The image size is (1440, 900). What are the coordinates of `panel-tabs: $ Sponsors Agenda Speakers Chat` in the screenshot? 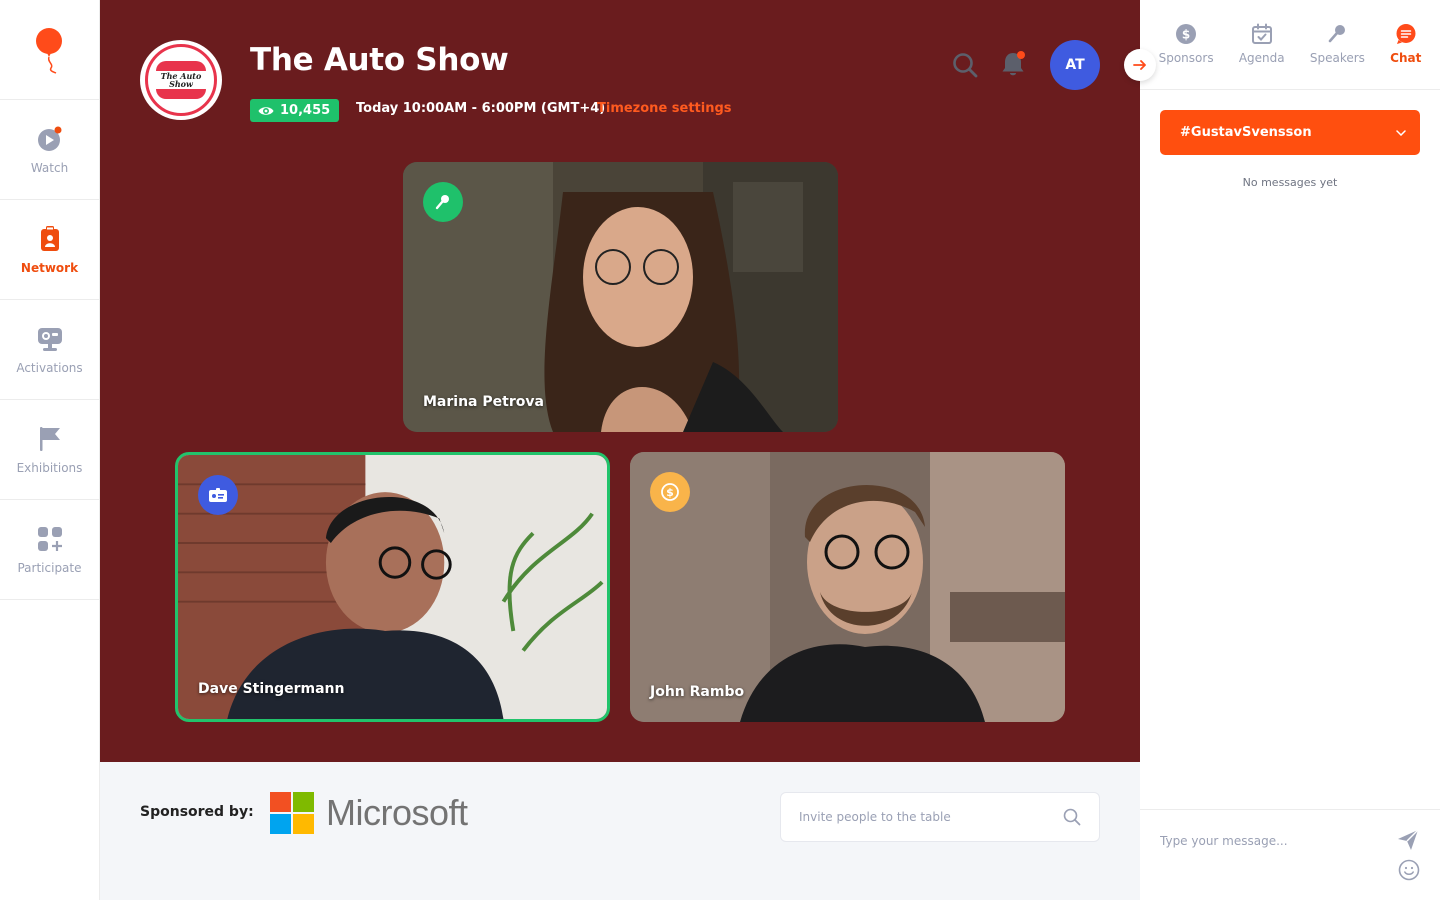 It's located at (1290, 45).